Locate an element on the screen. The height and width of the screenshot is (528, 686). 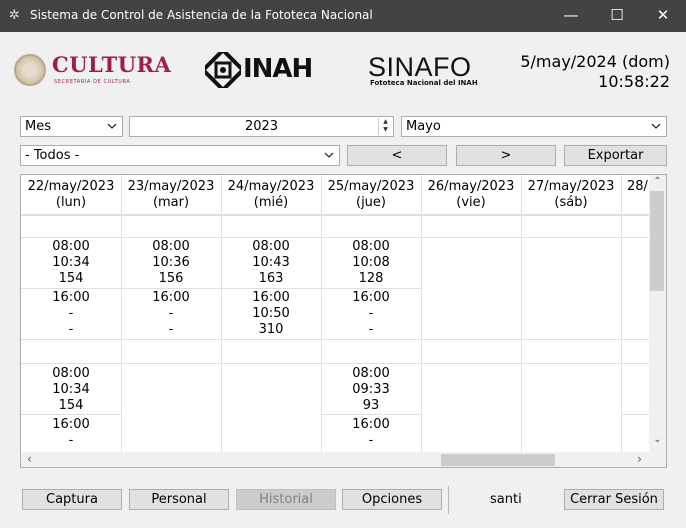
exit-cell: 16:00 10:50 310 is located at coordinates (271, 314).